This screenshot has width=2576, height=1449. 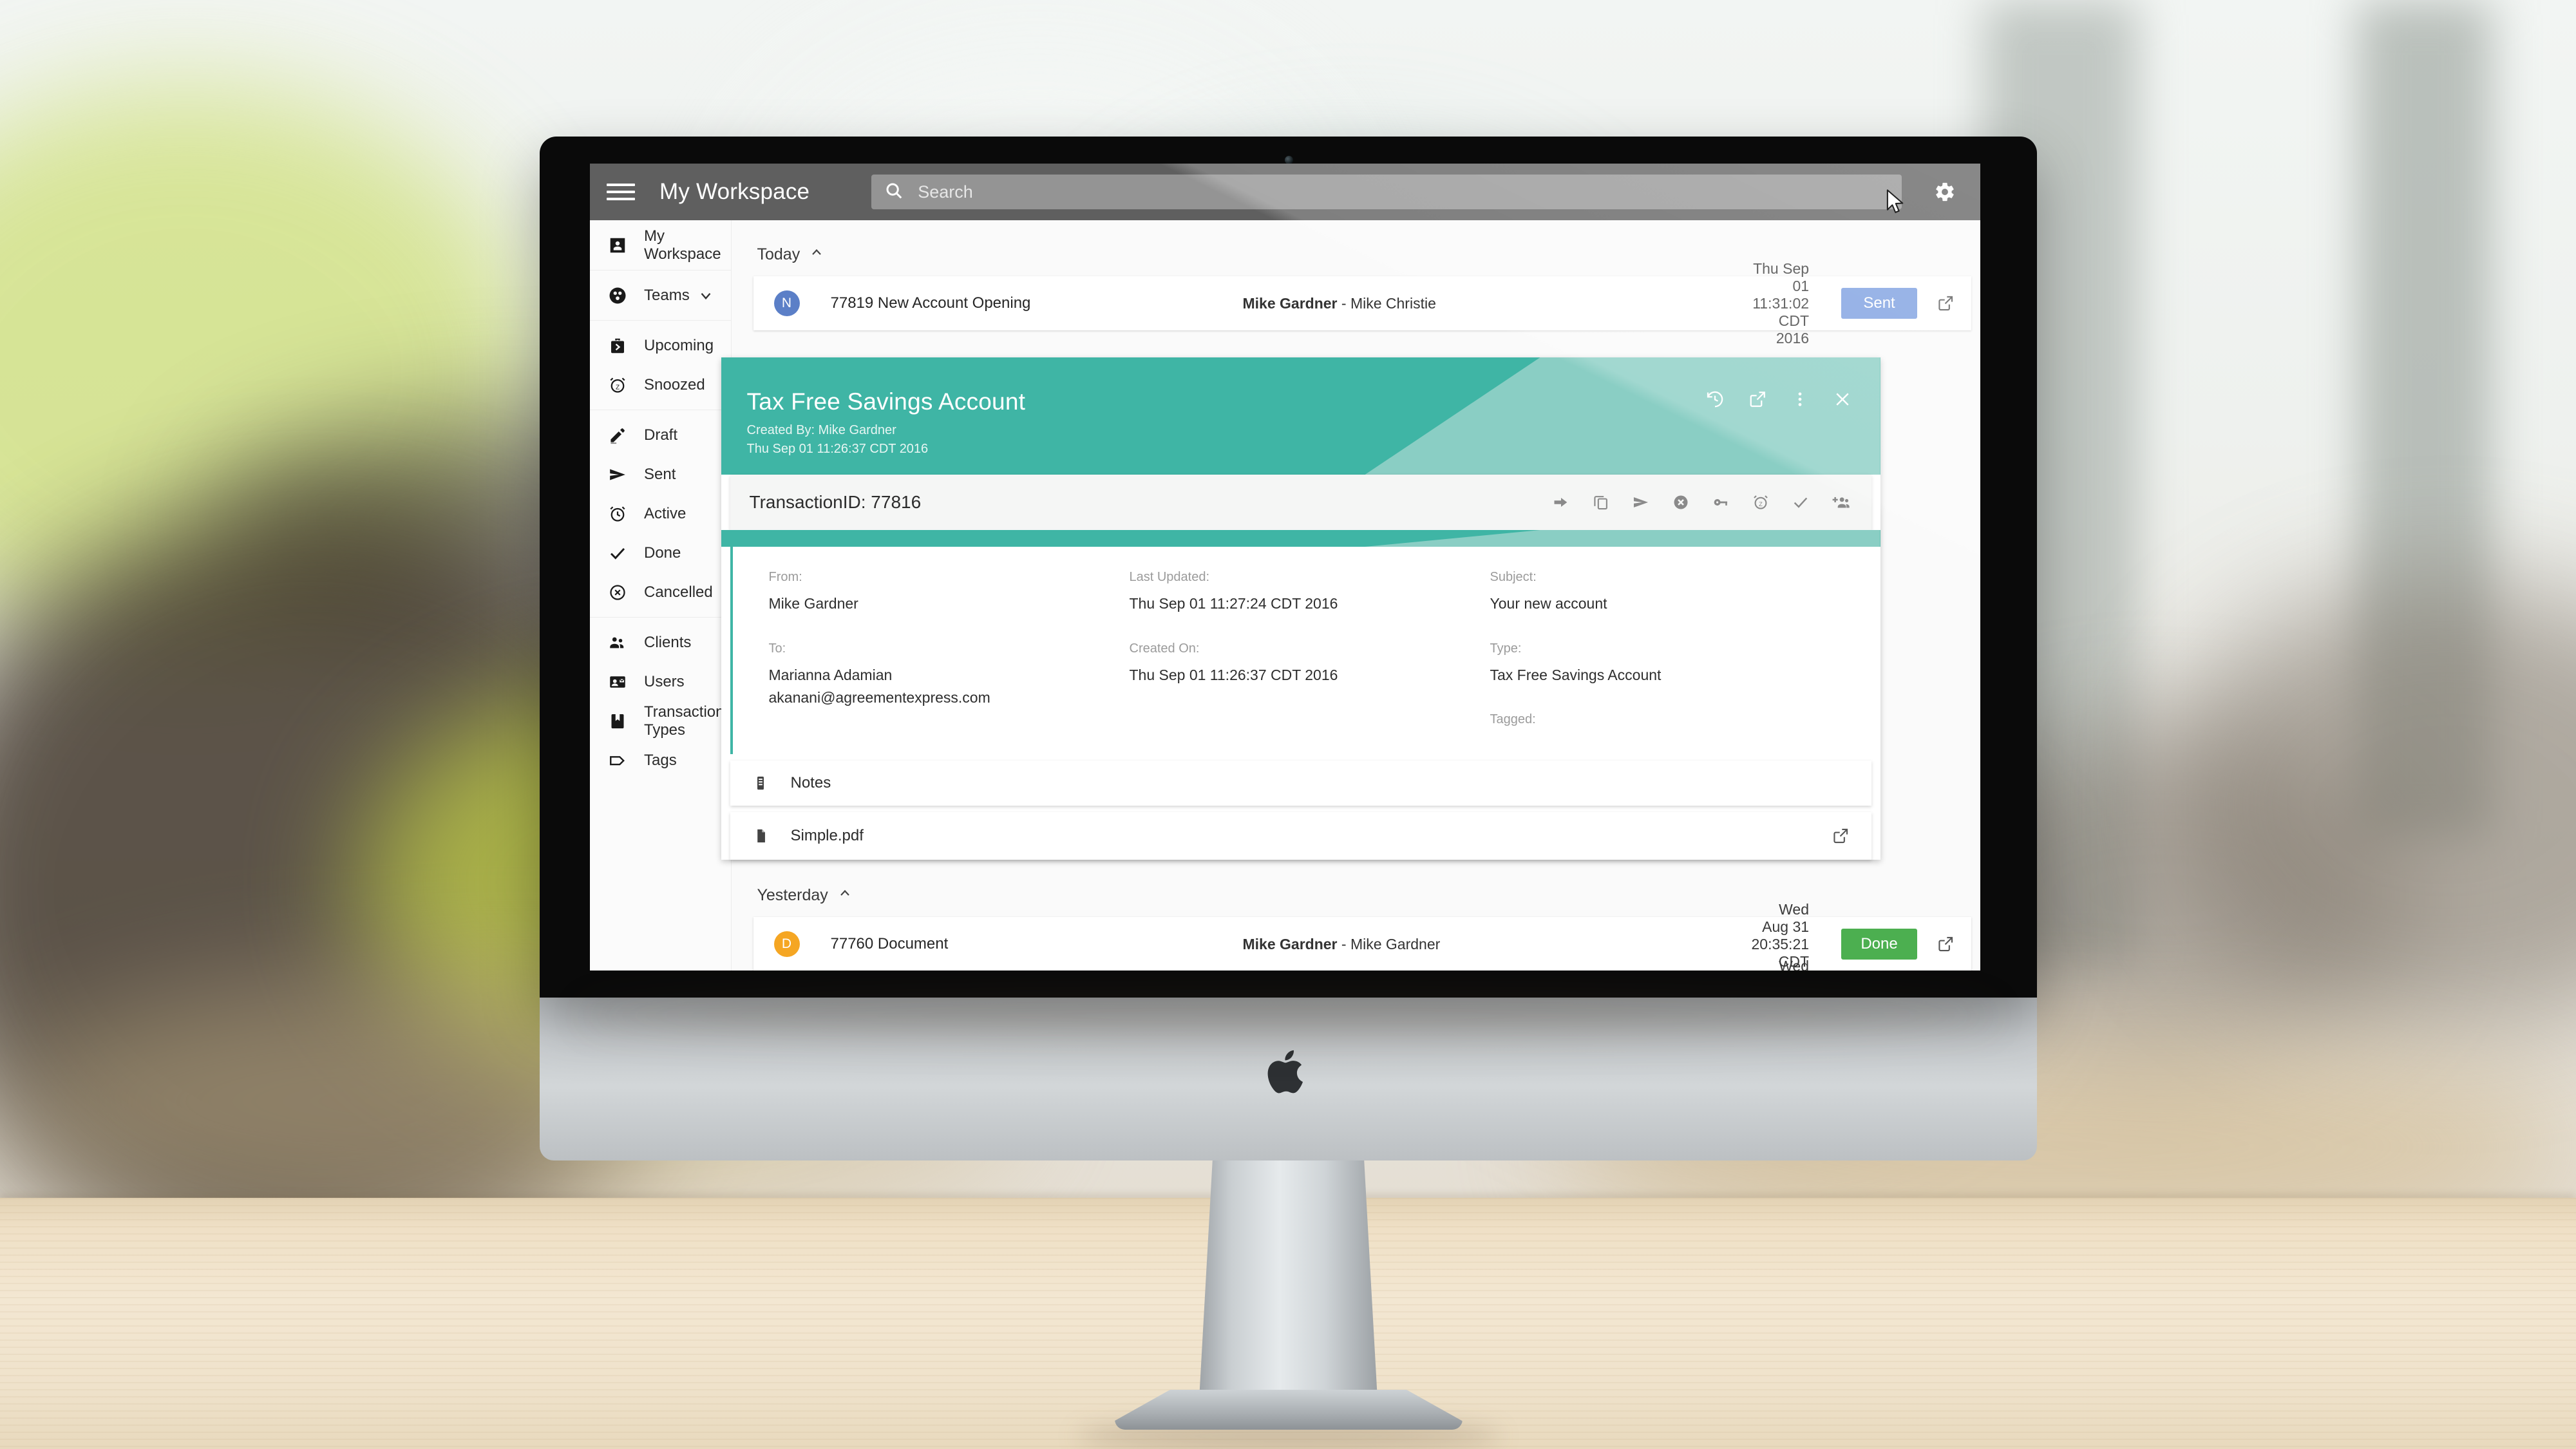 What do you see at coordinates (679, 345) in the screenshot?
I see `sidebar-item-label: Upcoming` at bounding box center [679, 345].